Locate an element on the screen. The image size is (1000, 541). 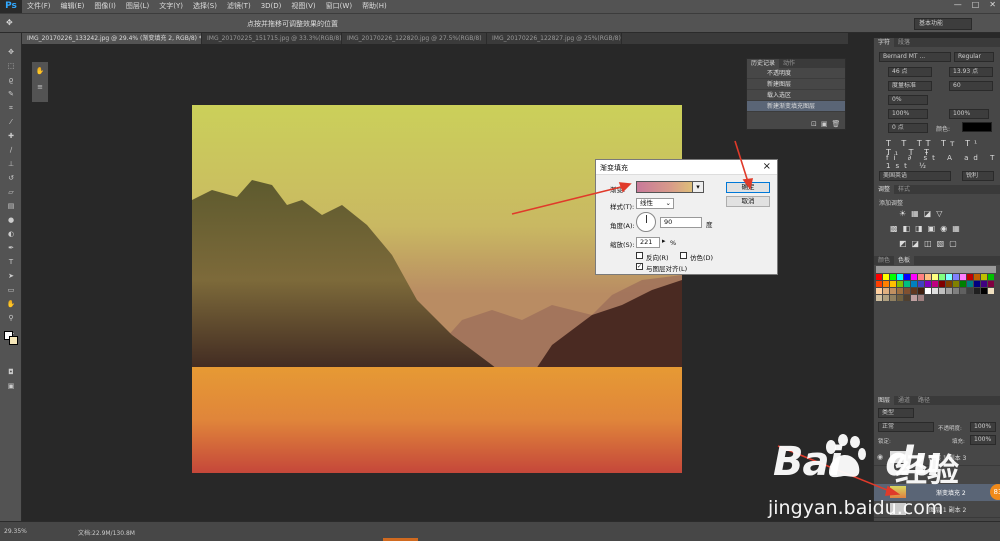
watermark-url: jingyan.baidu.com is located at coordinates (856, 508).